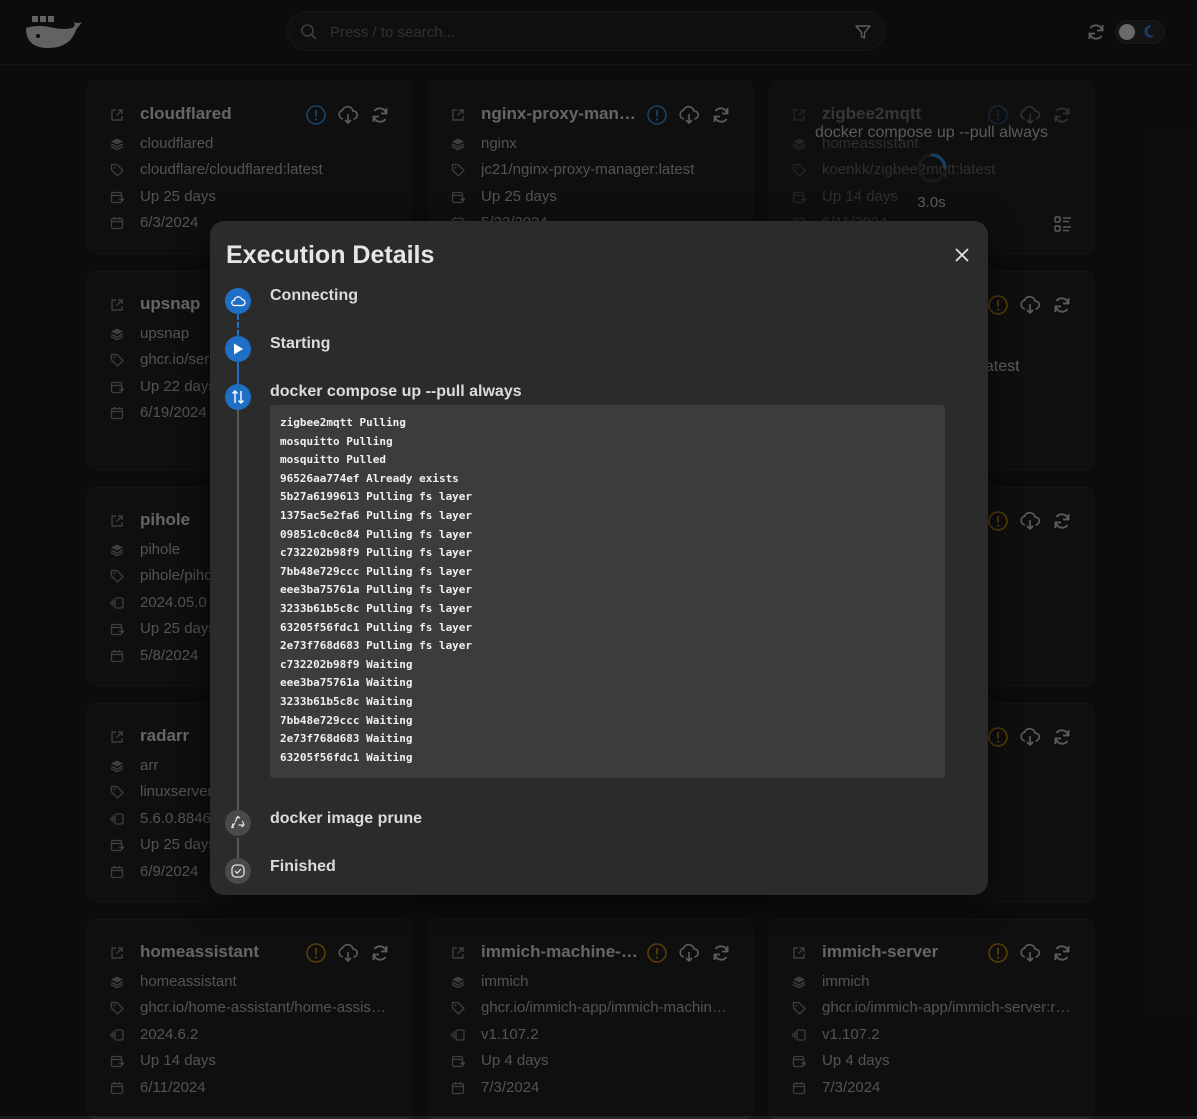 This screenshot has height=1119, width=1197. What do you see at coordinates (376, 534) in the screenshot?
I see `log-line: 09851c0c0c84 Pulling fs layer` at bounding box center [376, 534].